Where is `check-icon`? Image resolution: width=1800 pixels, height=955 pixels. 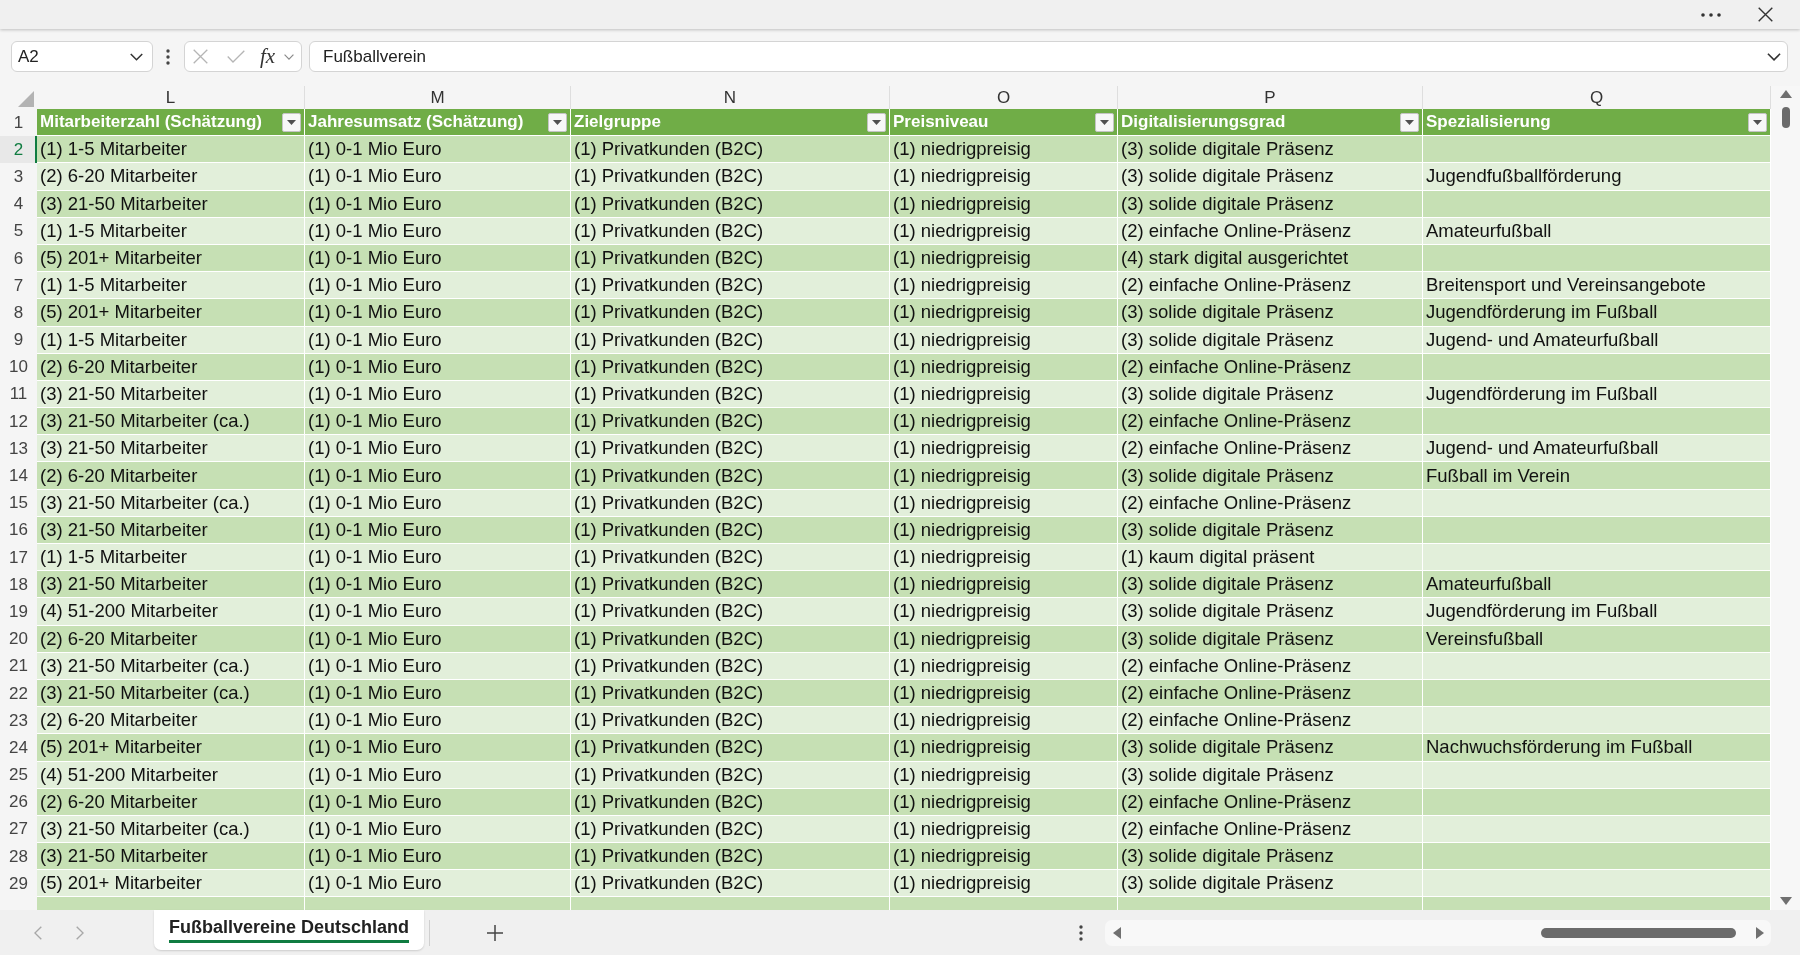 check-icon is located at coordinates (236, 56).